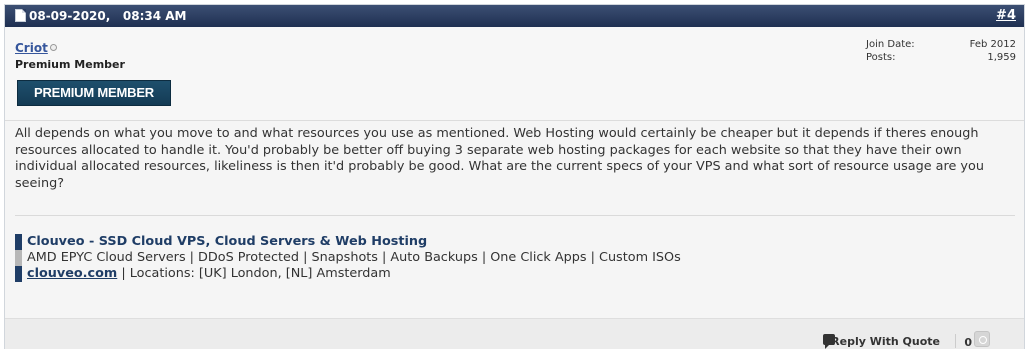  Describe the element at coordinates (70, 16) in the screenshot. I see `post-date: 08-09-2020,` at that location.